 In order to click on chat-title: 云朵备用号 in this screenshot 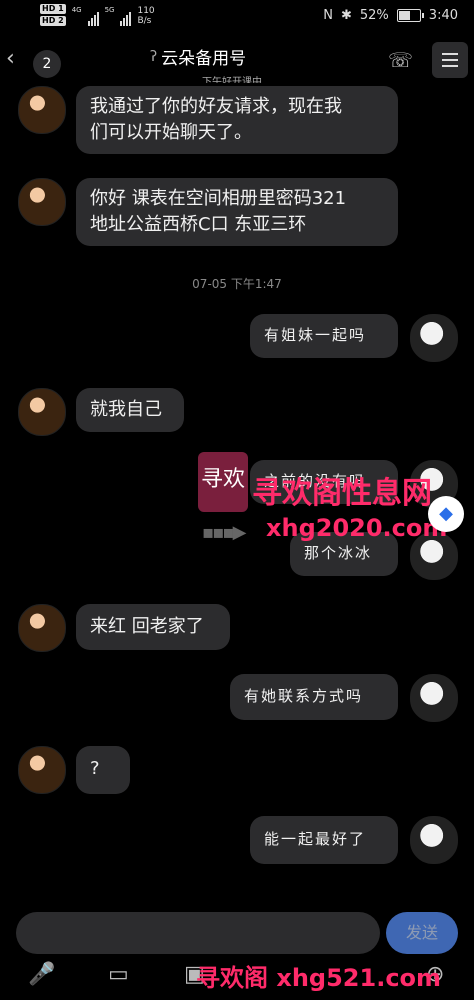, I will do `click(204, 59)`.